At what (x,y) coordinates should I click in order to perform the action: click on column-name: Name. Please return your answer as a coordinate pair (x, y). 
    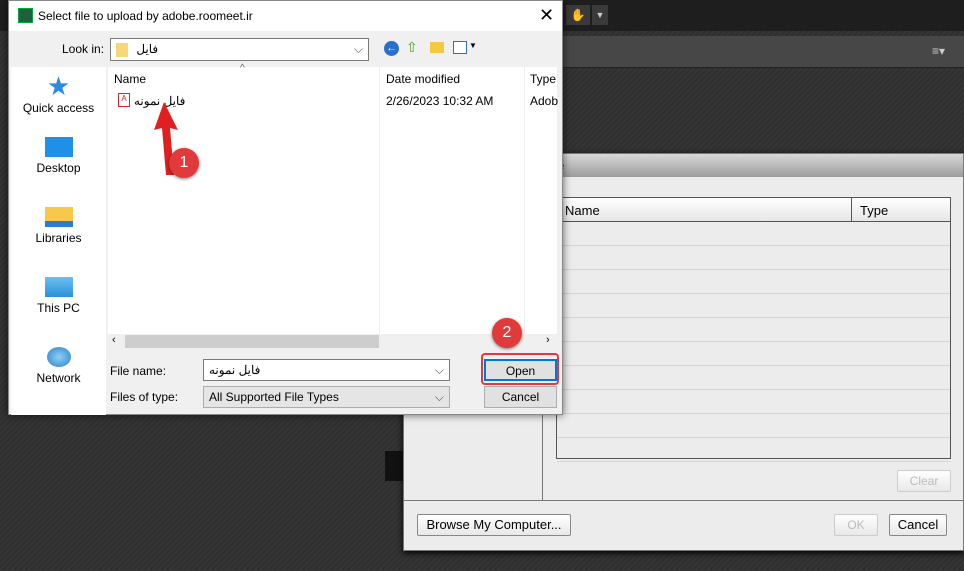
    Looking at the image, I should click on (704, 209).